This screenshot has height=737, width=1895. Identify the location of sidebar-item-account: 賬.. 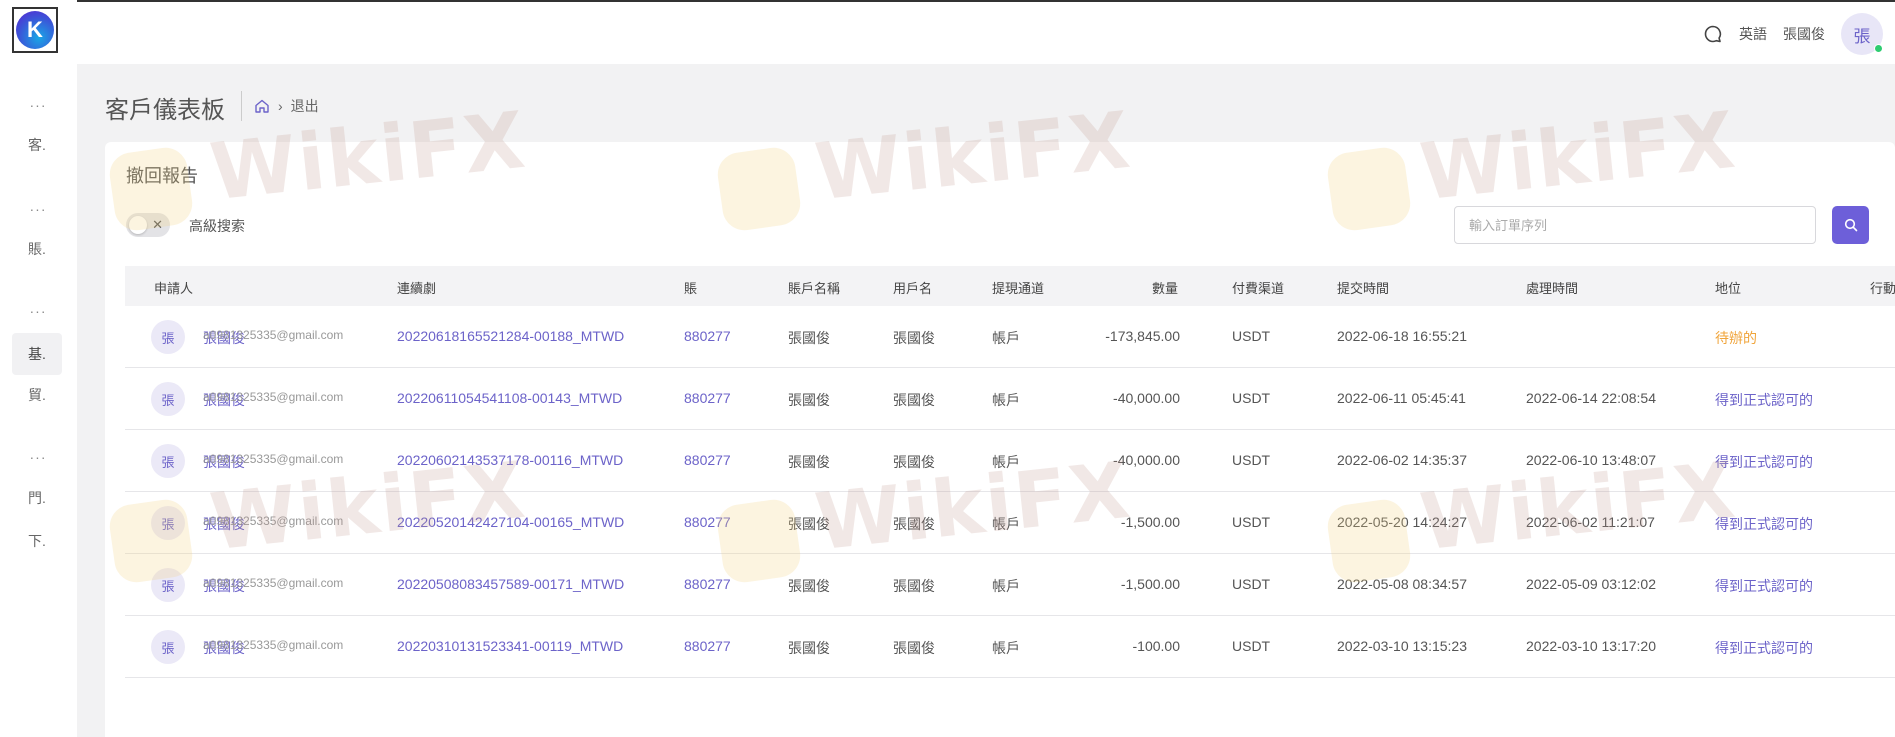
(37, 249).